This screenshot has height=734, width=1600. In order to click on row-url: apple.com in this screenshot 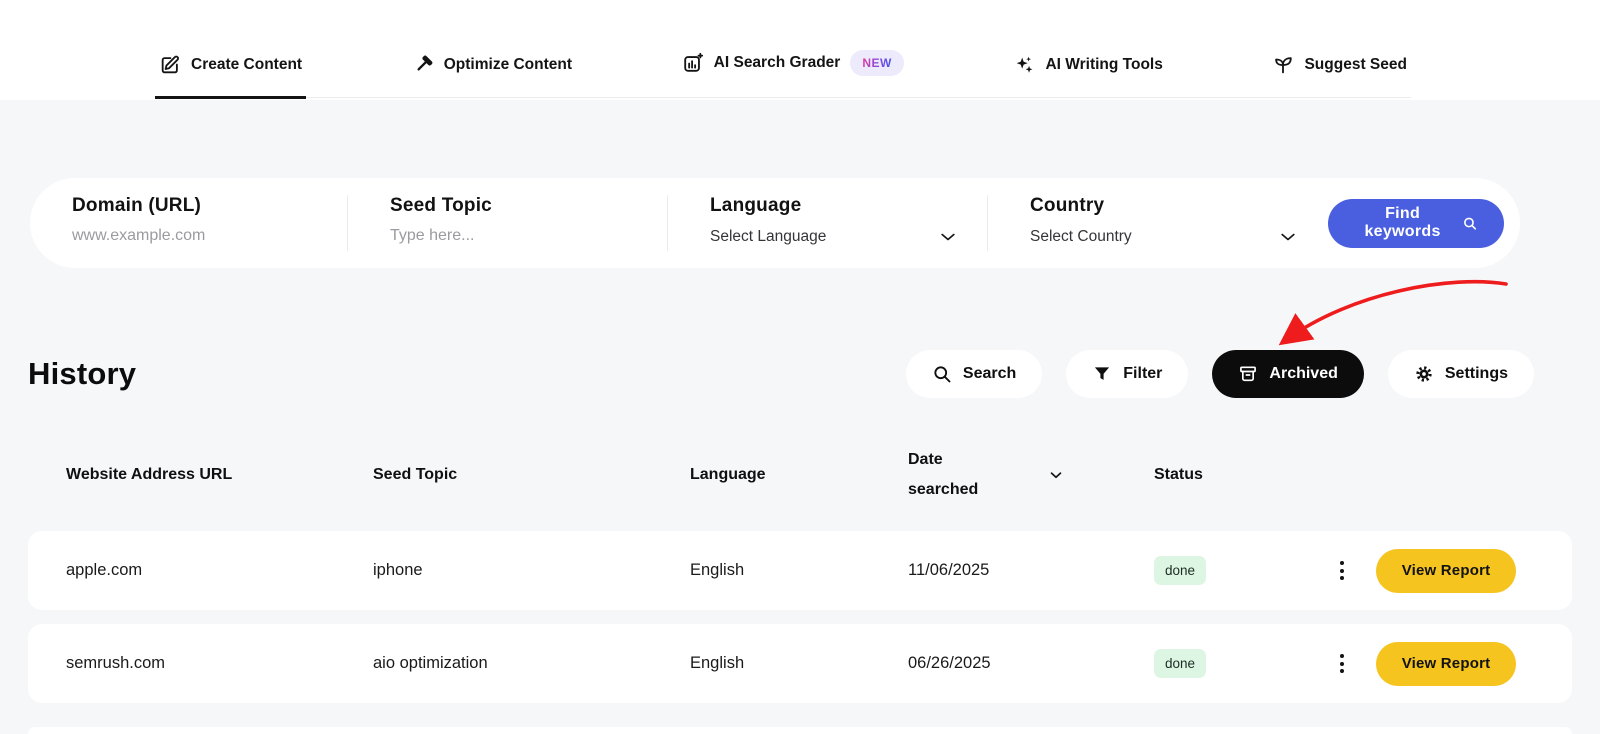, I will do `click(104, 570)`.